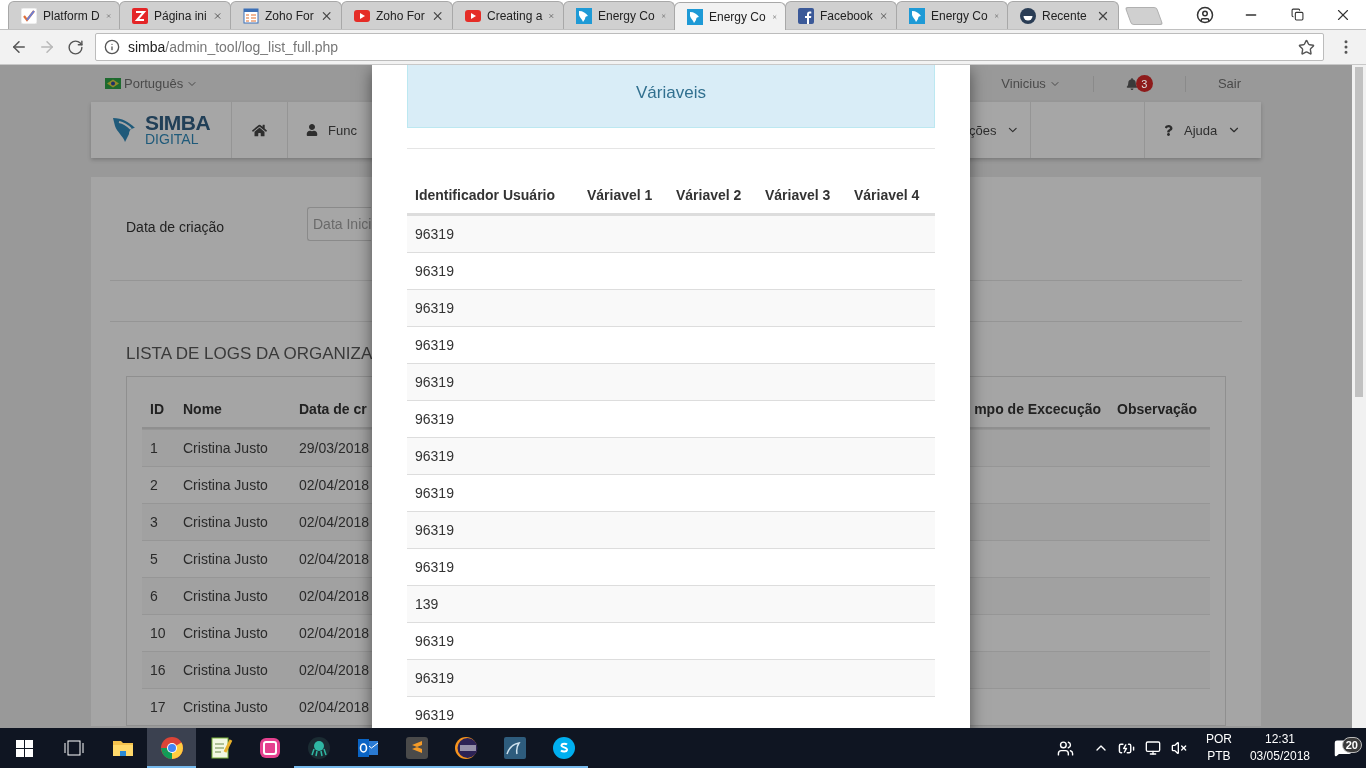 The width and height of the screenshot is (1366, 768). Describe the element at coordinates (485, 195) in the screenshot. I see `column-header: Identificador Usuário` at that location.